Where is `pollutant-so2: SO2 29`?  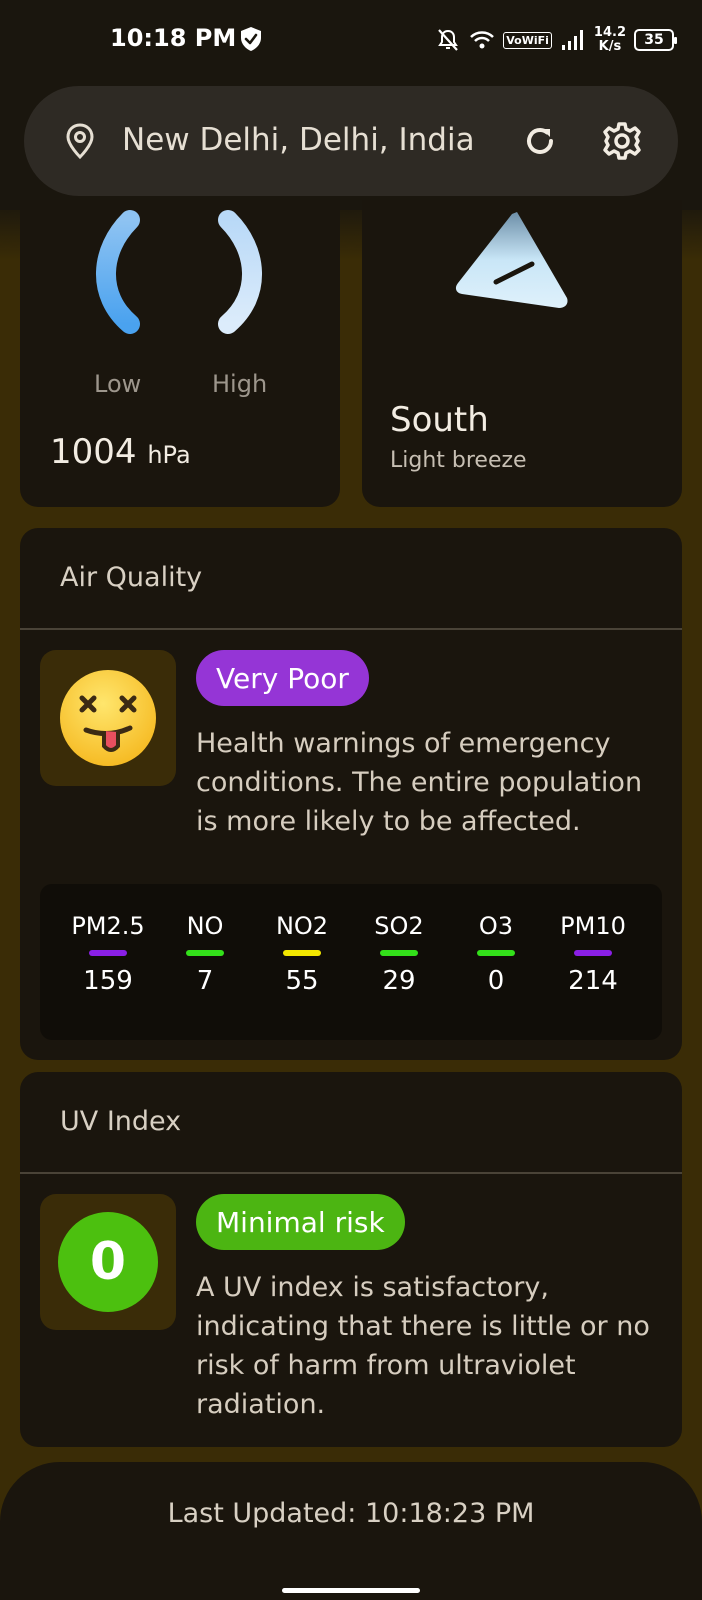
pollutant-so2: SO2 29 is located at coordinates (399, 954).